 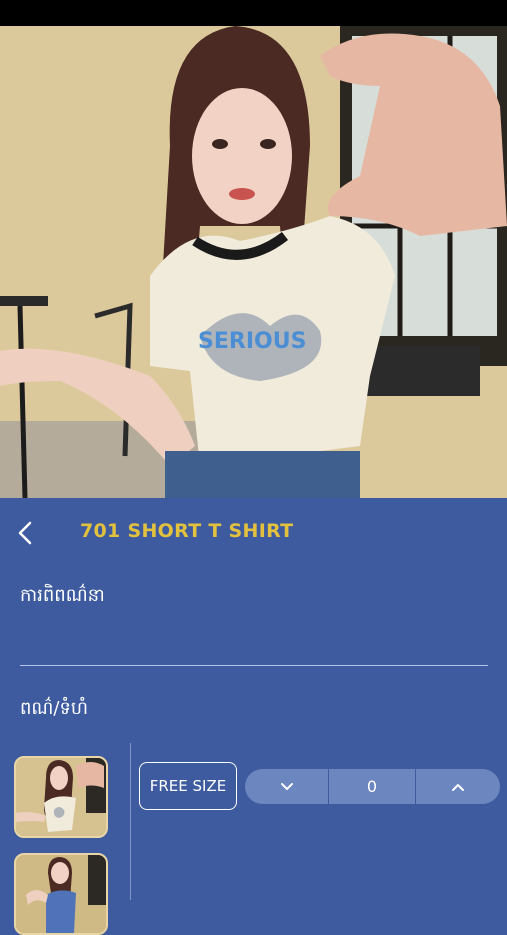 I want to click on increase-quantity-button, so click(x=458, y=786).